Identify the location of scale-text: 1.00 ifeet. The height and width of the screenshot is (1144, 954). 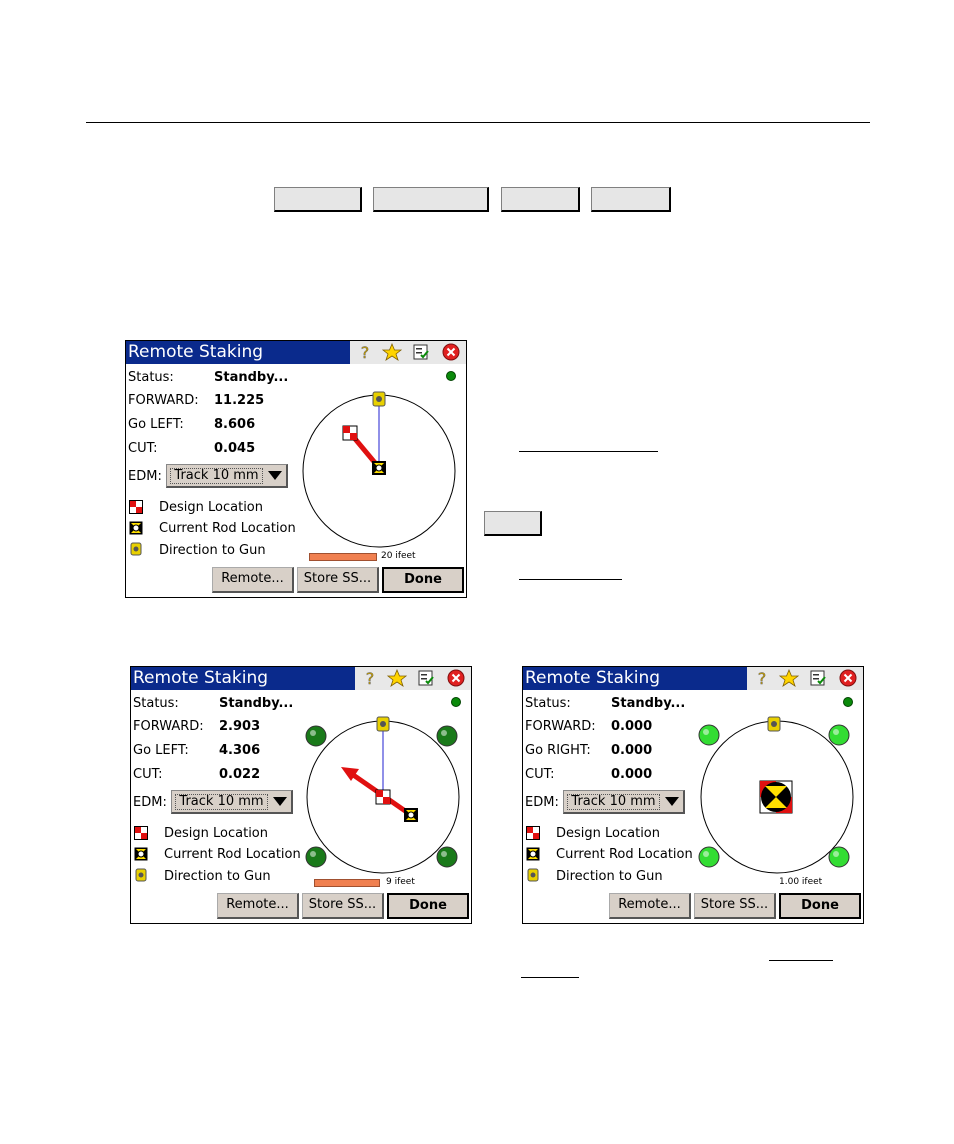
(801, 882).